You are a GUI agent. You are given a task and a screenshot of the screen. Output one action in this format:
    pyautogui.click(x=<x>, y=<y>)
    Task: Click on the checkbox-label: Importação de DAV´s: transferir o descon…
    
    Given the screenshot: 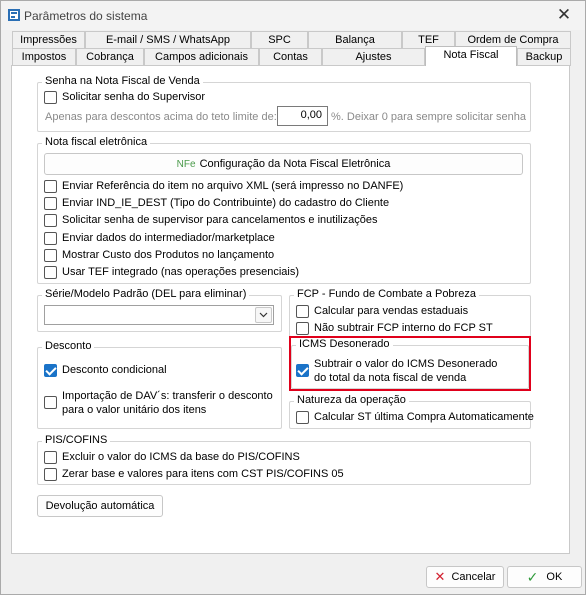 What is the action you would take?
    pyautogui.click(x=167, y=403)
    